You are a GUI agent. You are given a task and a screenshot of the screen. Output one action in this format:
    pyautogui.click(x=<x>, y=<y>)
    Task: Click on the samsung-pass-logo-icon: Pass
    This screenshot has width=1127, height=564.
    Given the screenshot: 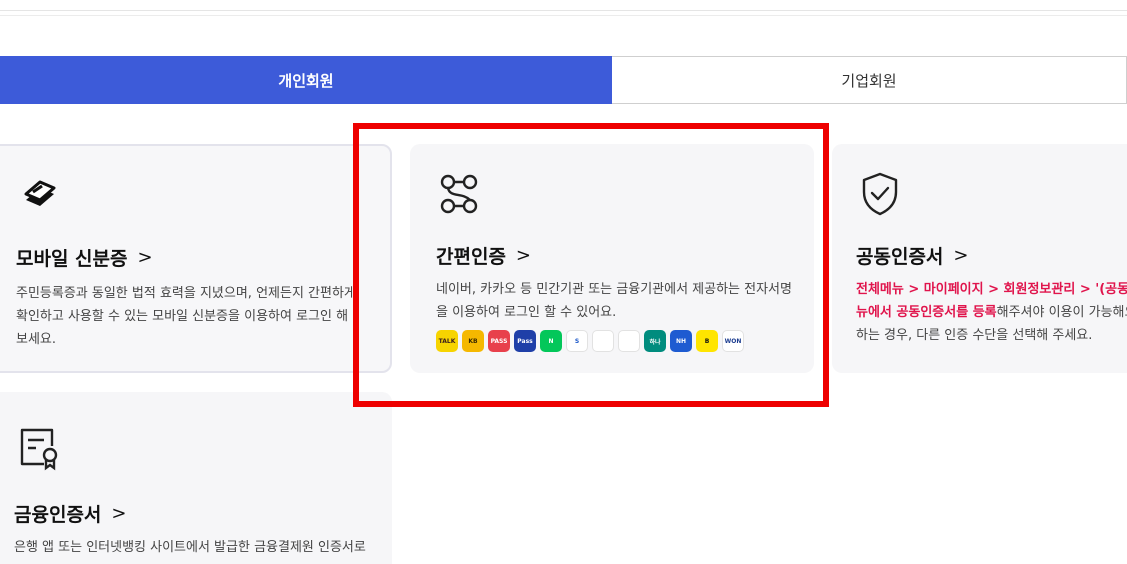 What is the action you would take?
    pyautogui.click(x=525, y=341)
    